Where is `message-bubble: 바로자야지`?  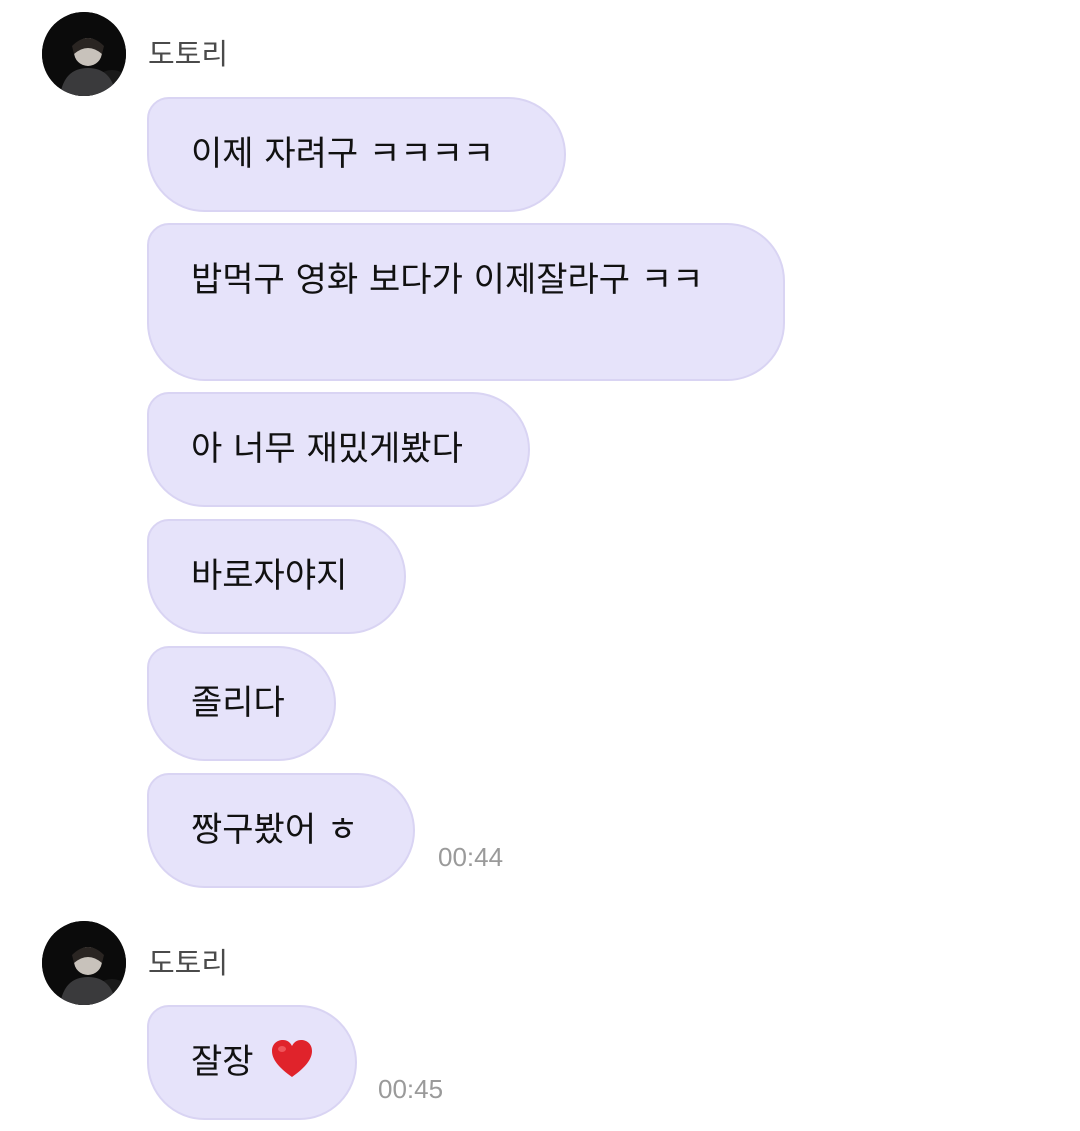 message-bubble: 바로자야지 is located at coordinates (276, 576).